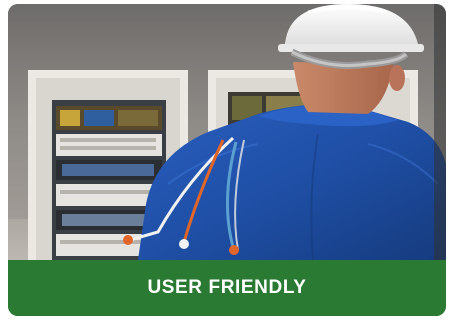  I want to click on card-caption: USER FRIENDLY, so click(227, 287).